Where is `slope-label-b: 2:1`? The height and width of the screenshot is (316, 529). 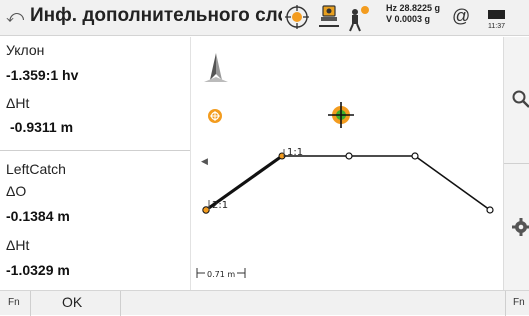 slope-label-b: 2:1 is located at coordinates (220, 205).